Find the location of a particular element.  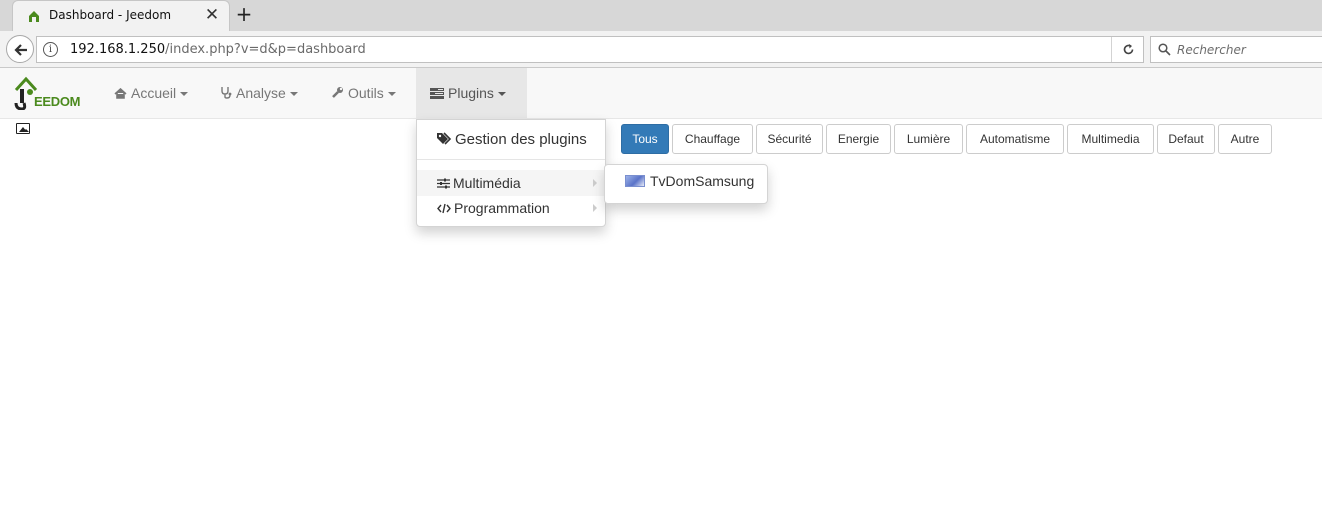

filter-multimedia: Multimedia is located at coordinates (1110, 139).